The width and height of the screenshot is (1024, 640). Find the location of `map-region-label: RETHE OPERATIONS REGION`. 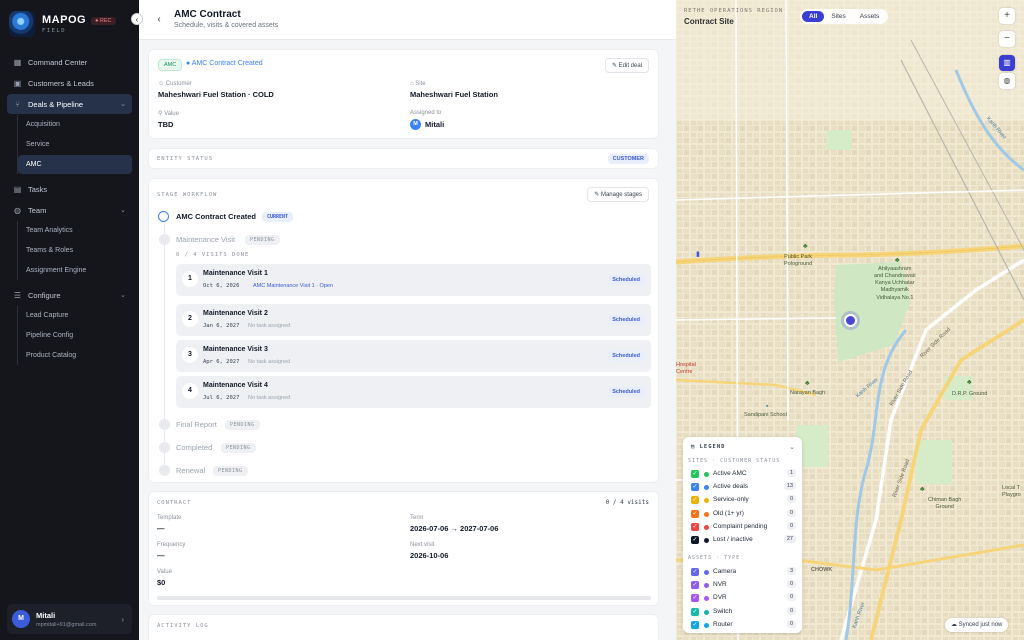

map-region-label: RETHE OPERATIONS REGION is located at coordinates (734, 11).